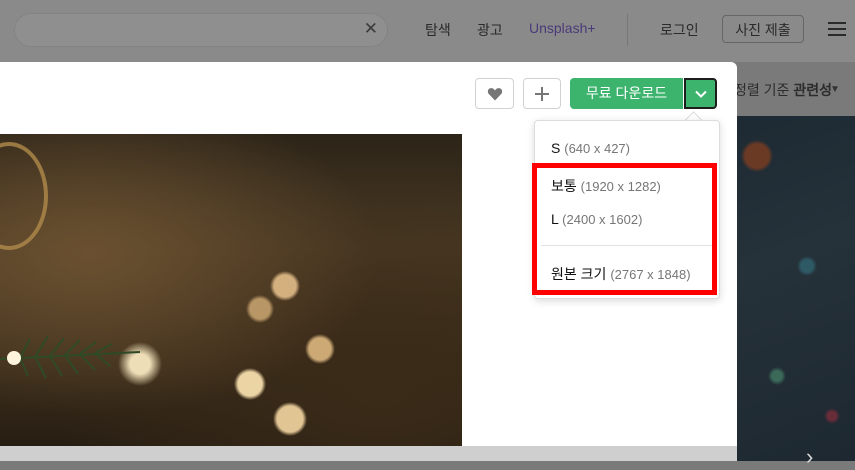 This screenshot has height=470, width=855. What do you see at coordinates (763, 29) in the screenshot?
I see `submit-photo-button: 사진 제출` at bounding box center [763, 29].